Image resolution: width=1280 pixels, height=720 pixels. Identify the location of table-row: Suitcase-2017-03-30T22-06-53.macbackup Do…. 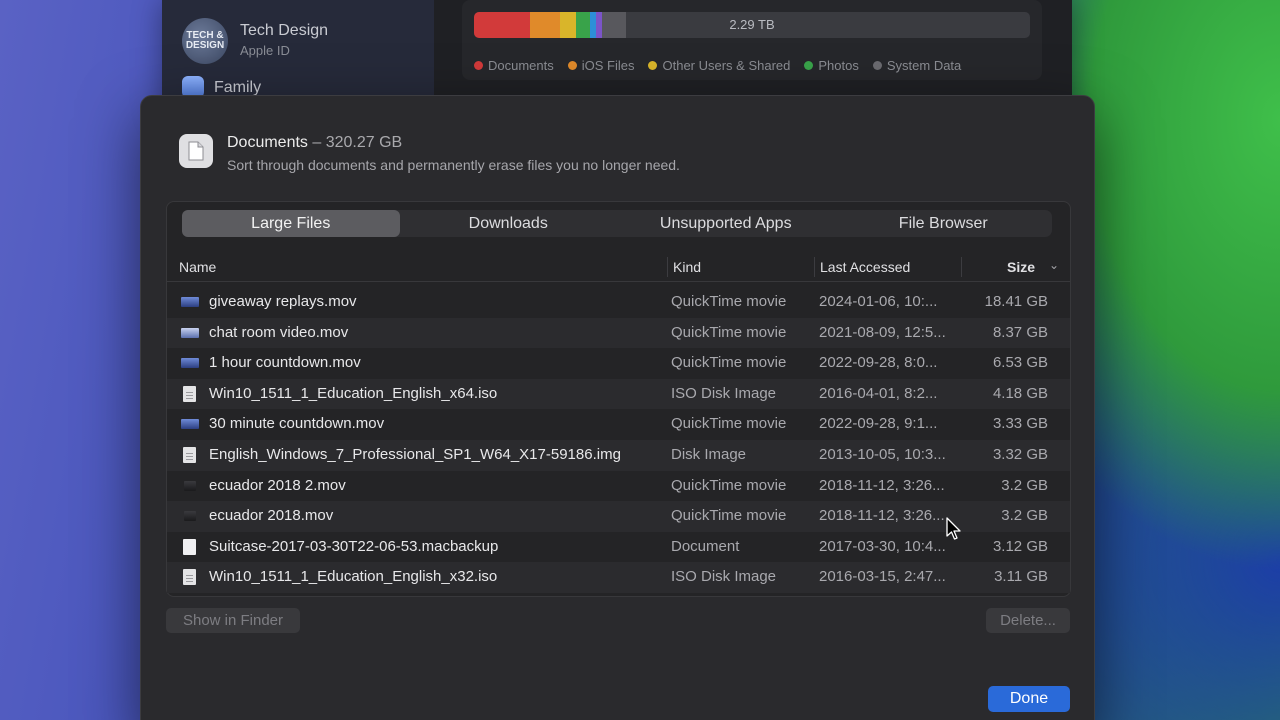
(618, 547).